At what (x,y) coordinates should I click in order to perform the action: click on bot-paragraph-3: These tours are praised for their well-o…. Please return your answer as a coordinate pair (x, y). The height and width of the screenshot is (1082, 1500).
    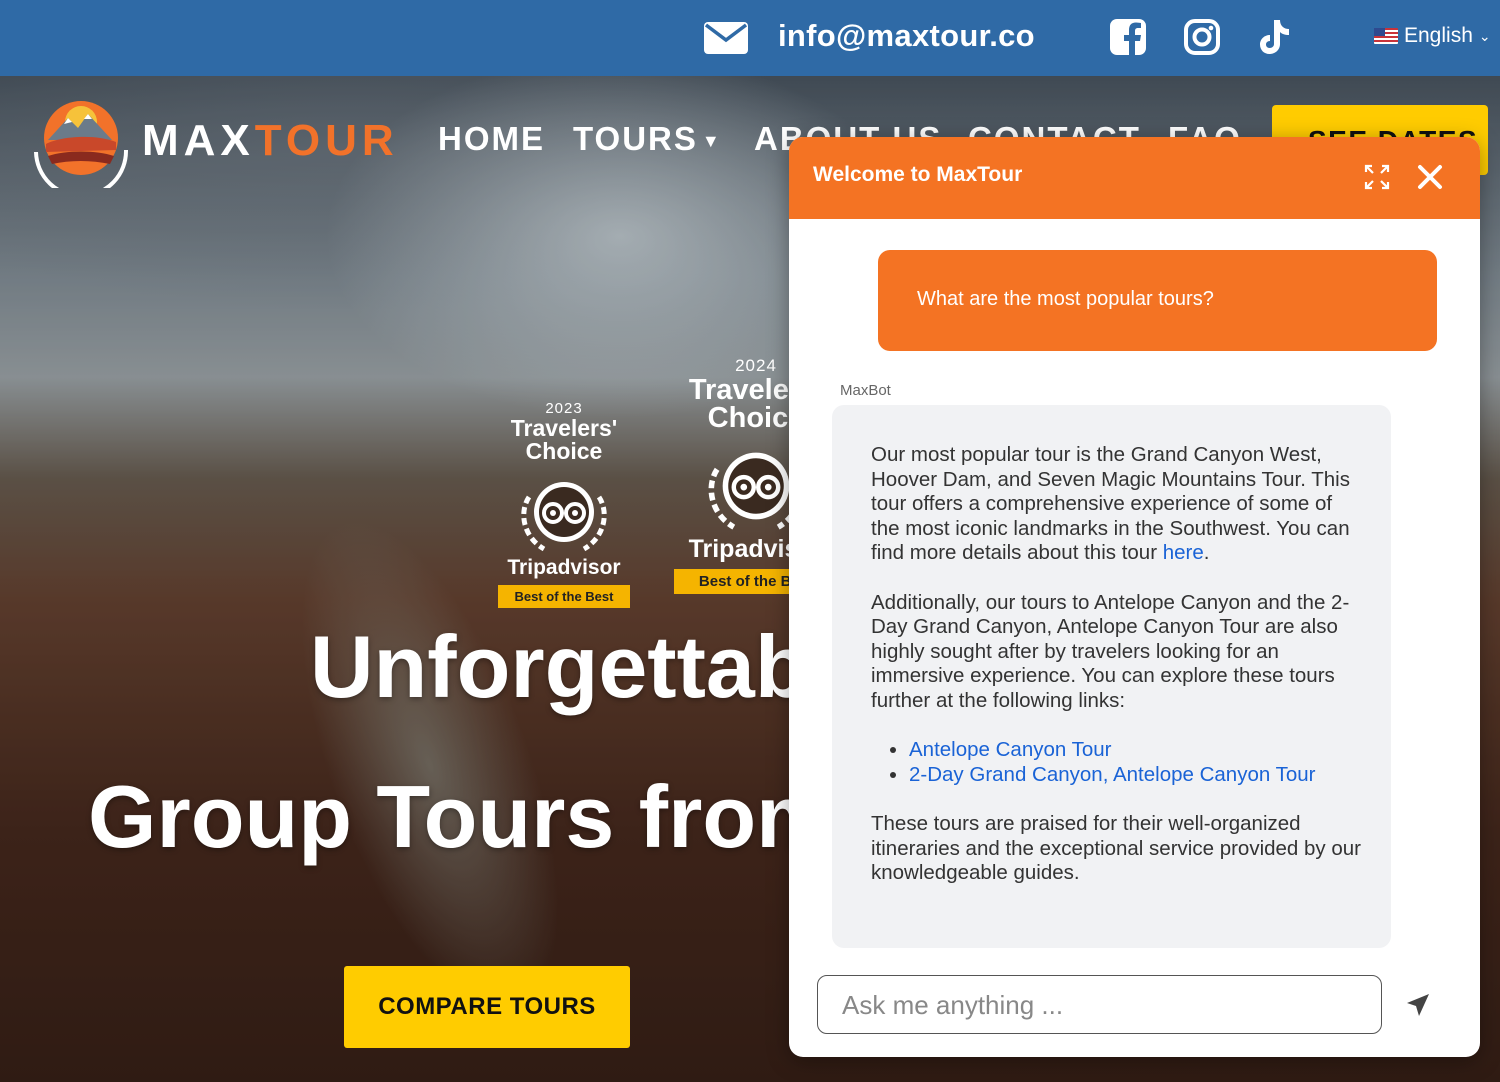
    Looking at the image, I should click on (1116, 848).